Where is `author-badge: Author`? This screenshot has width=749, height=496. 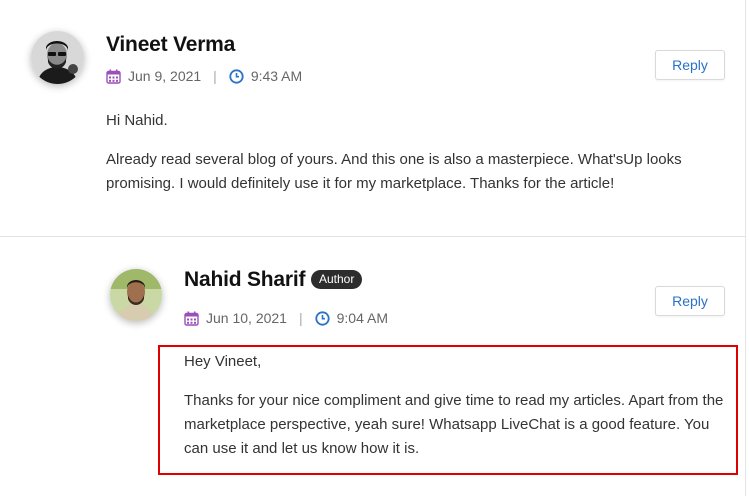
author-badge: Author is located at coordinates (337, 279).